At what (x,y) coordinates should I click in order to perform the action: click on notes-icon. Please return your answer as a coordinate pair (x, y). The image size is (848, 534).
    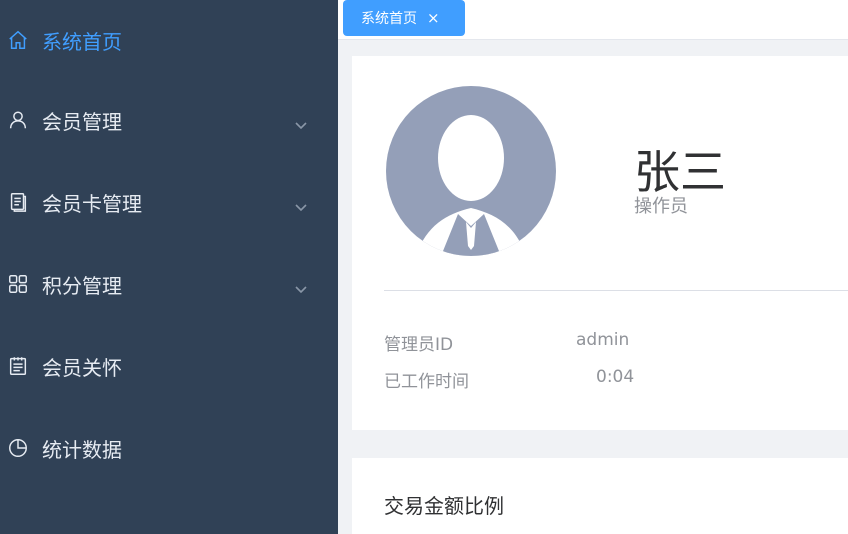
    Looking at the image, I should click on (18, 366).